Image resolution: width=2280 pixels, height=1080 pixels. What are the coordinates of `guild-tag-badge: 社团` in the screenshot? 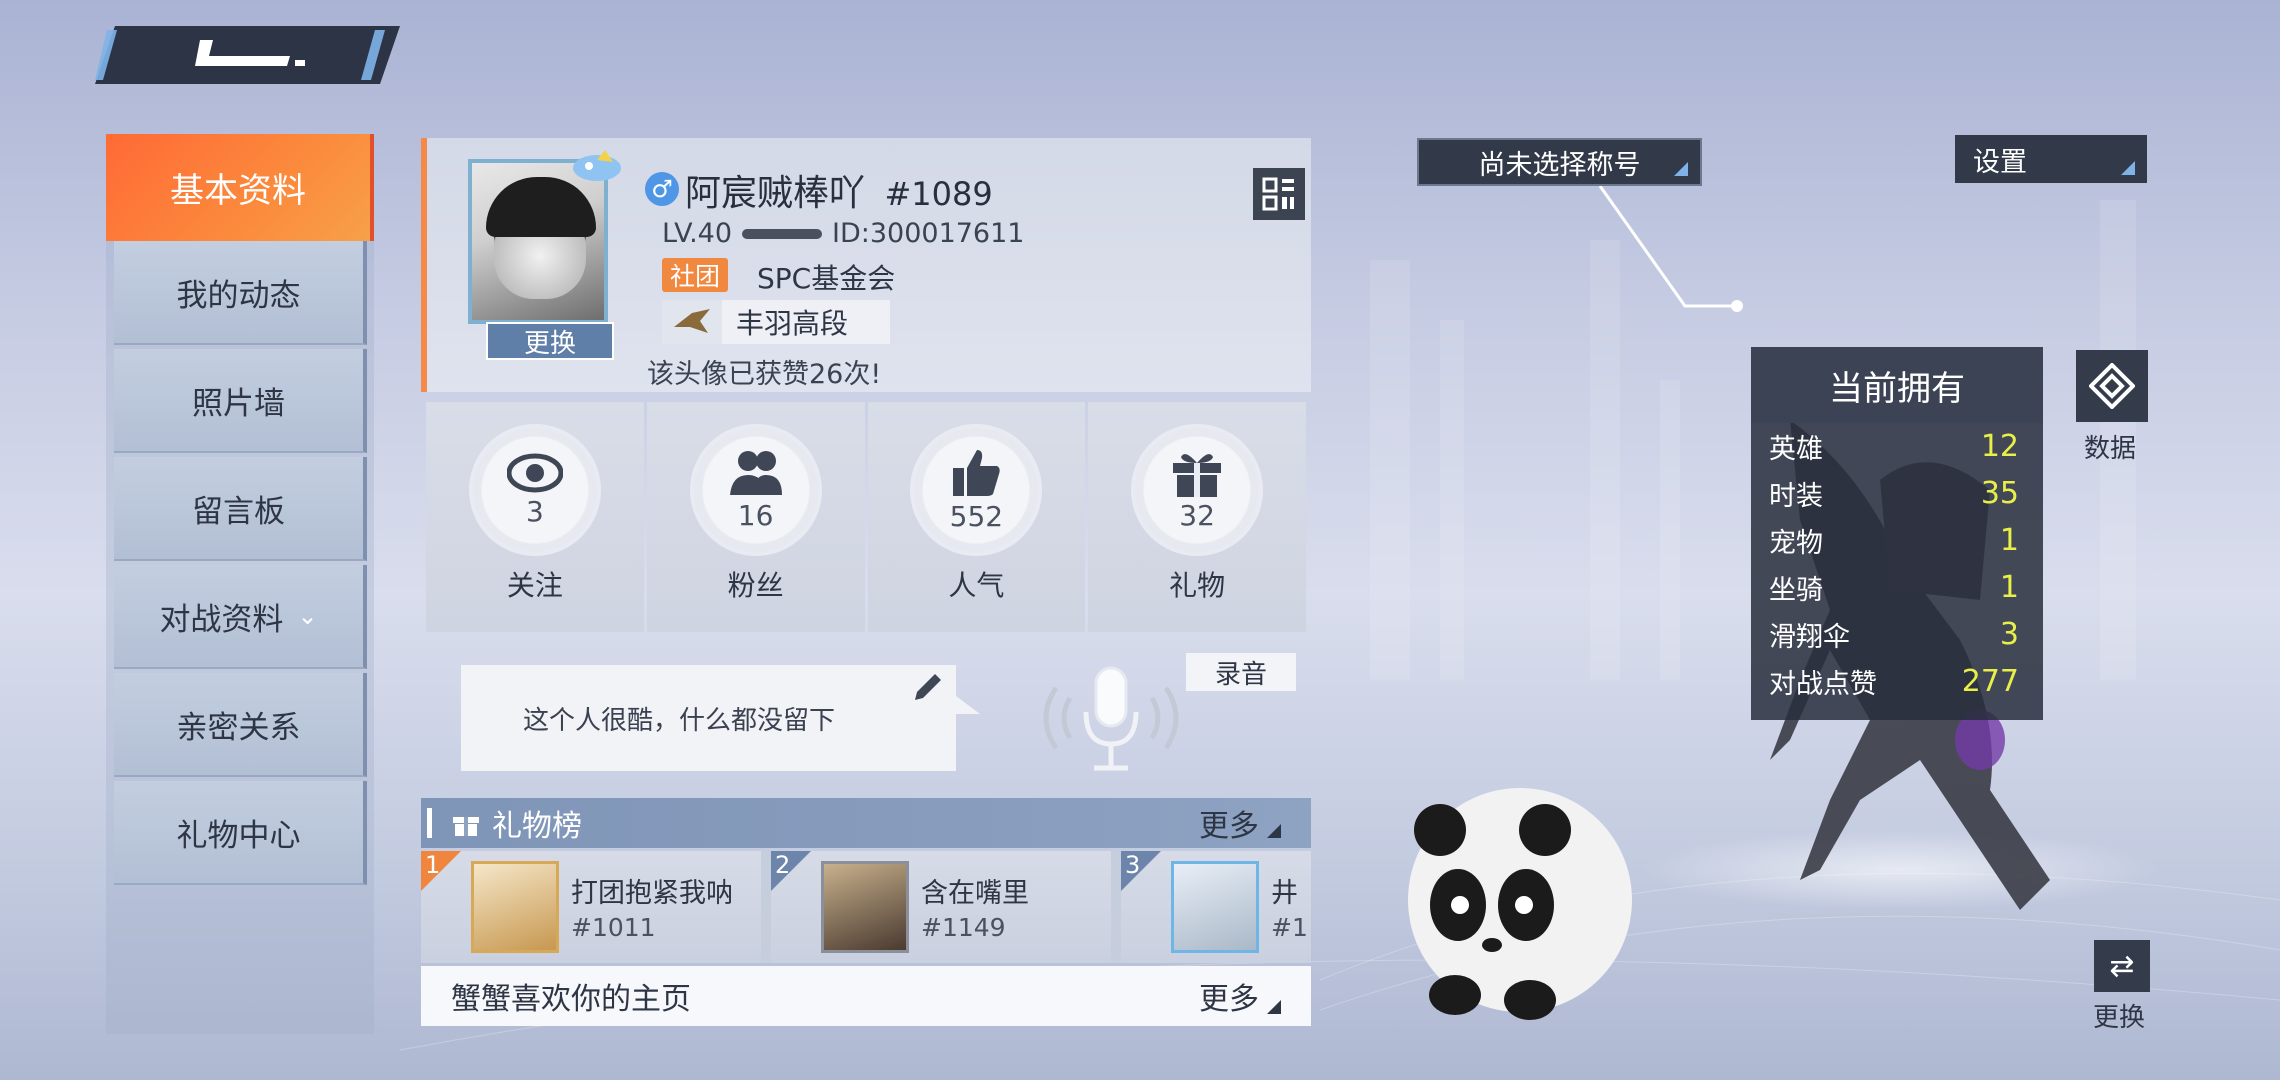 It's located at (695, 275).